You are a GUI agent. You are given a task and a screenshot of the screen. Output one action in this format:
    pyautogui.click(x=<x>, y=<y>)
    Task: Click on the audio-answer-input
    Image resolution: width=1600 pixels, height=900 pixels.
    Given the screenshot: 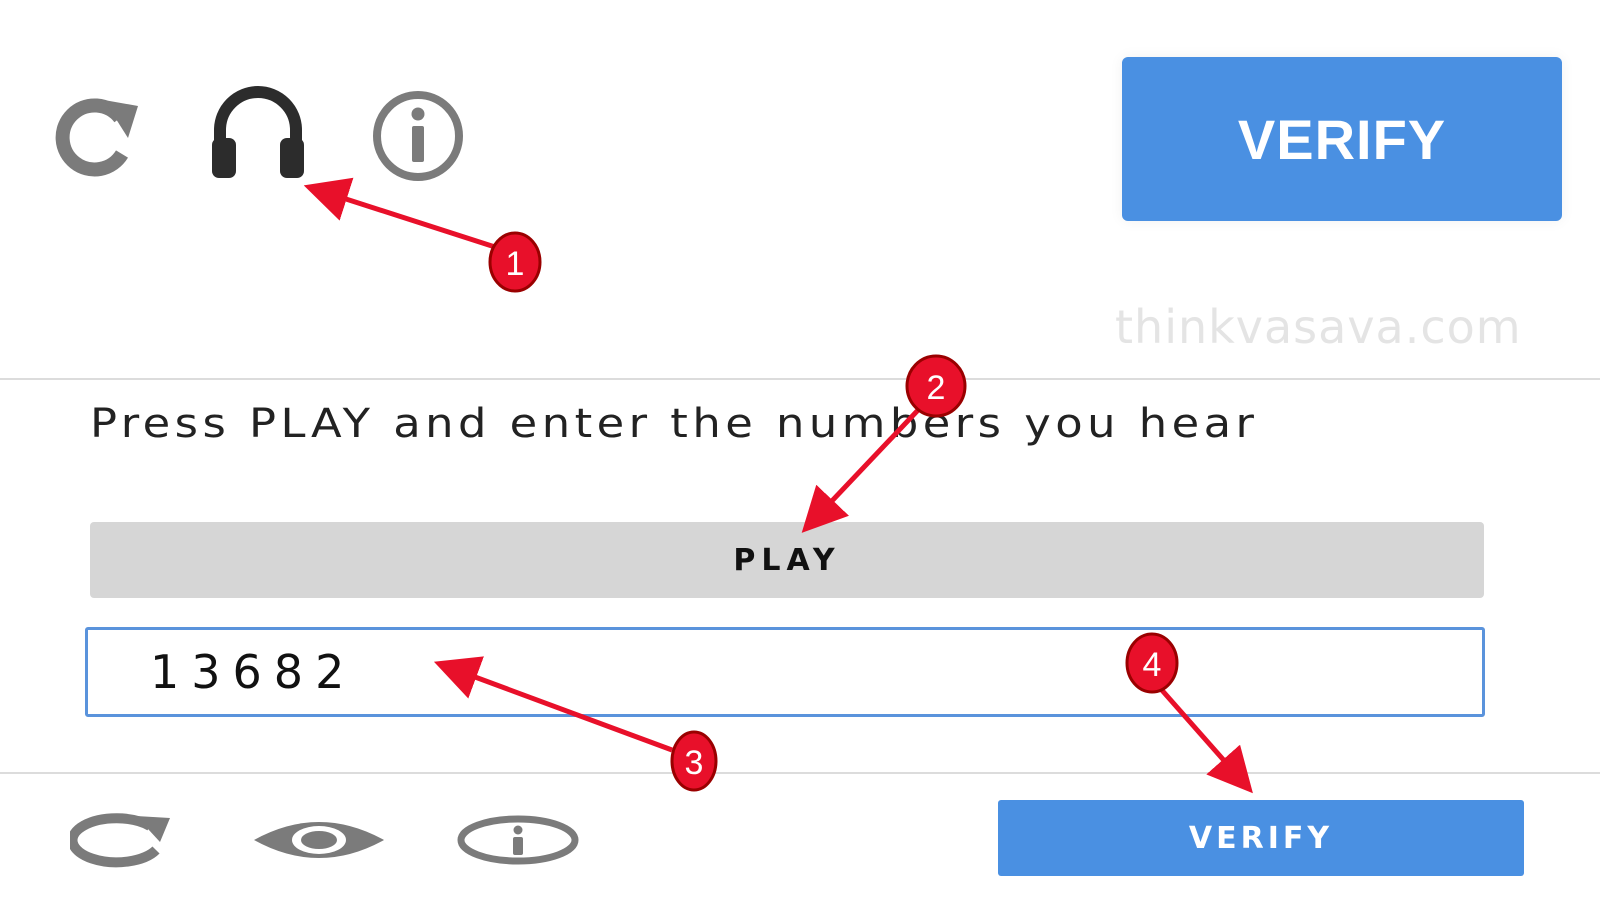 What is the action you would take?
    pyautogui.click(x=785, y=672)
    